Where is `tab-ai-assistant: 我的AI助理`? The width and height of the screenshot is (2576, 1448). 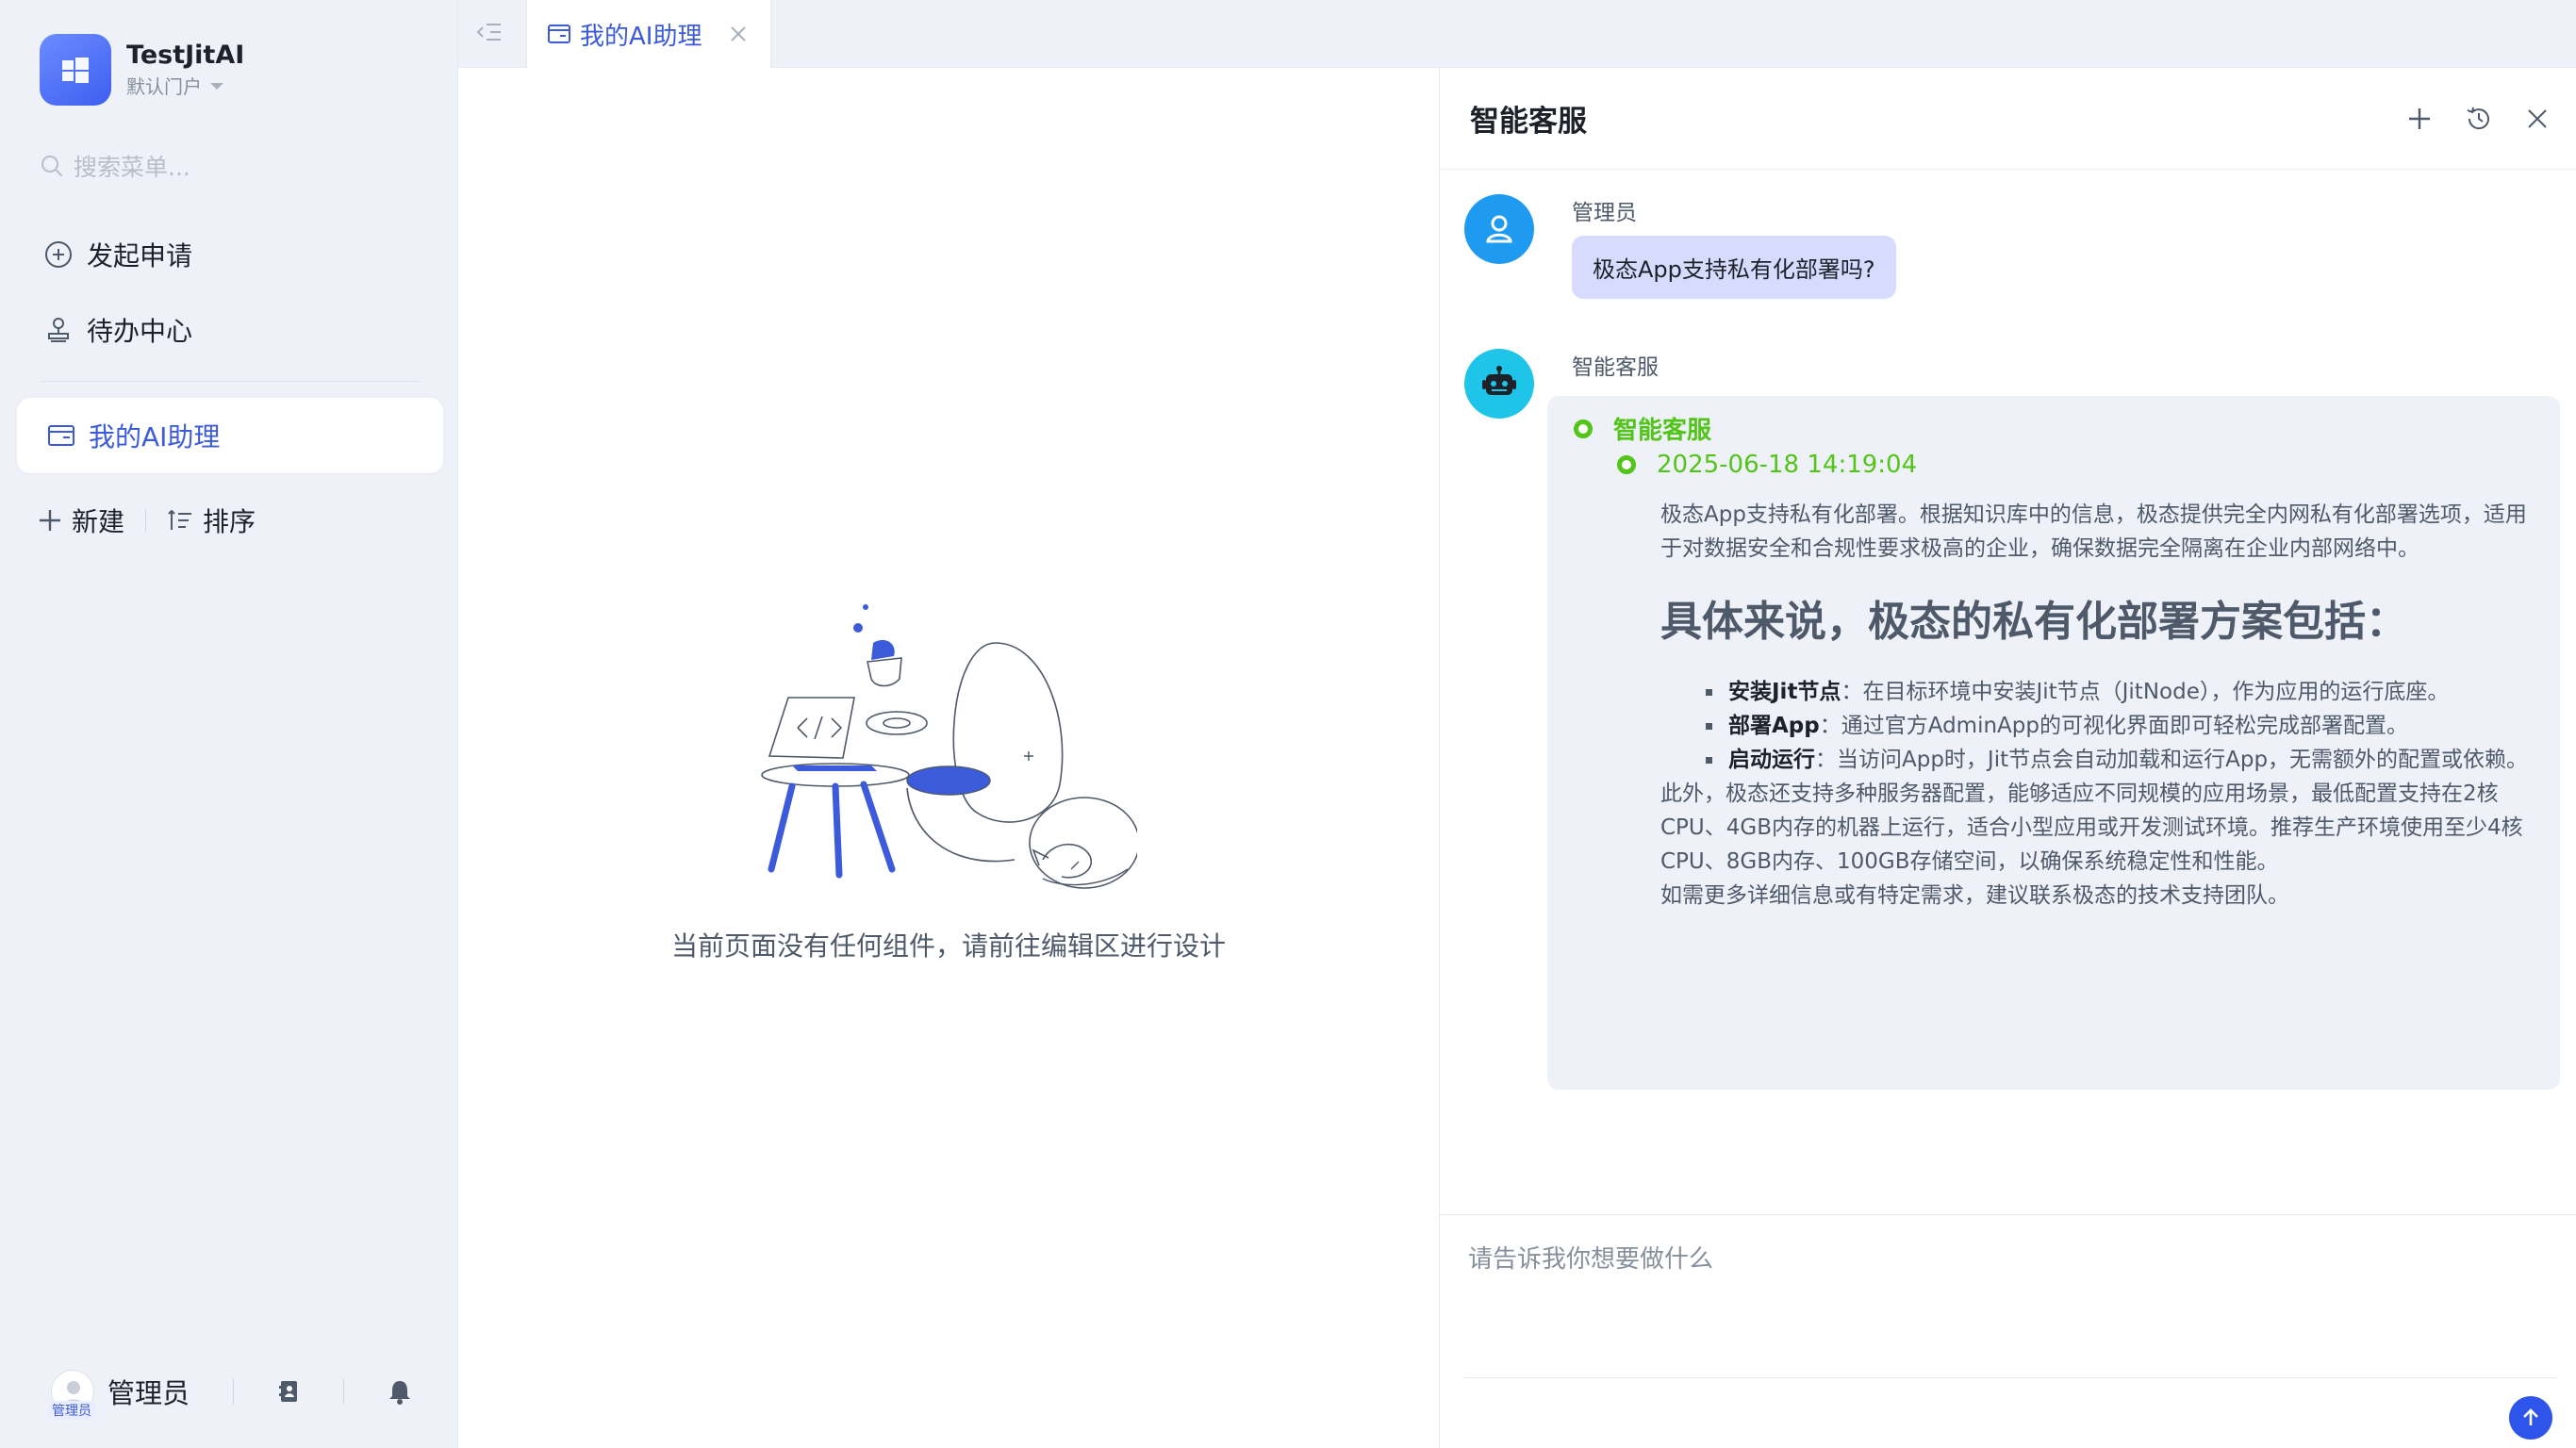
tab-ai-assistant: 我的AI助理 is located at coordinates (648, 34).